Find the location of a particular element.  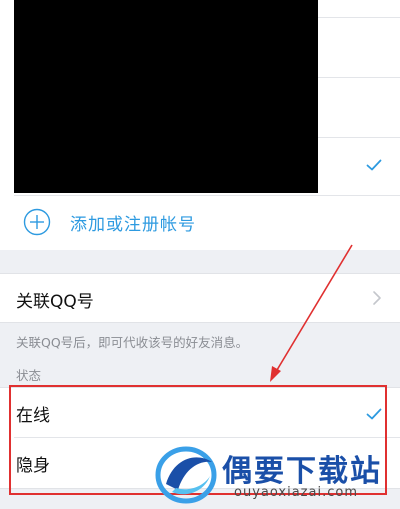

associated-qq-label: 关联QQ号 is located at coordinates (55, 302).